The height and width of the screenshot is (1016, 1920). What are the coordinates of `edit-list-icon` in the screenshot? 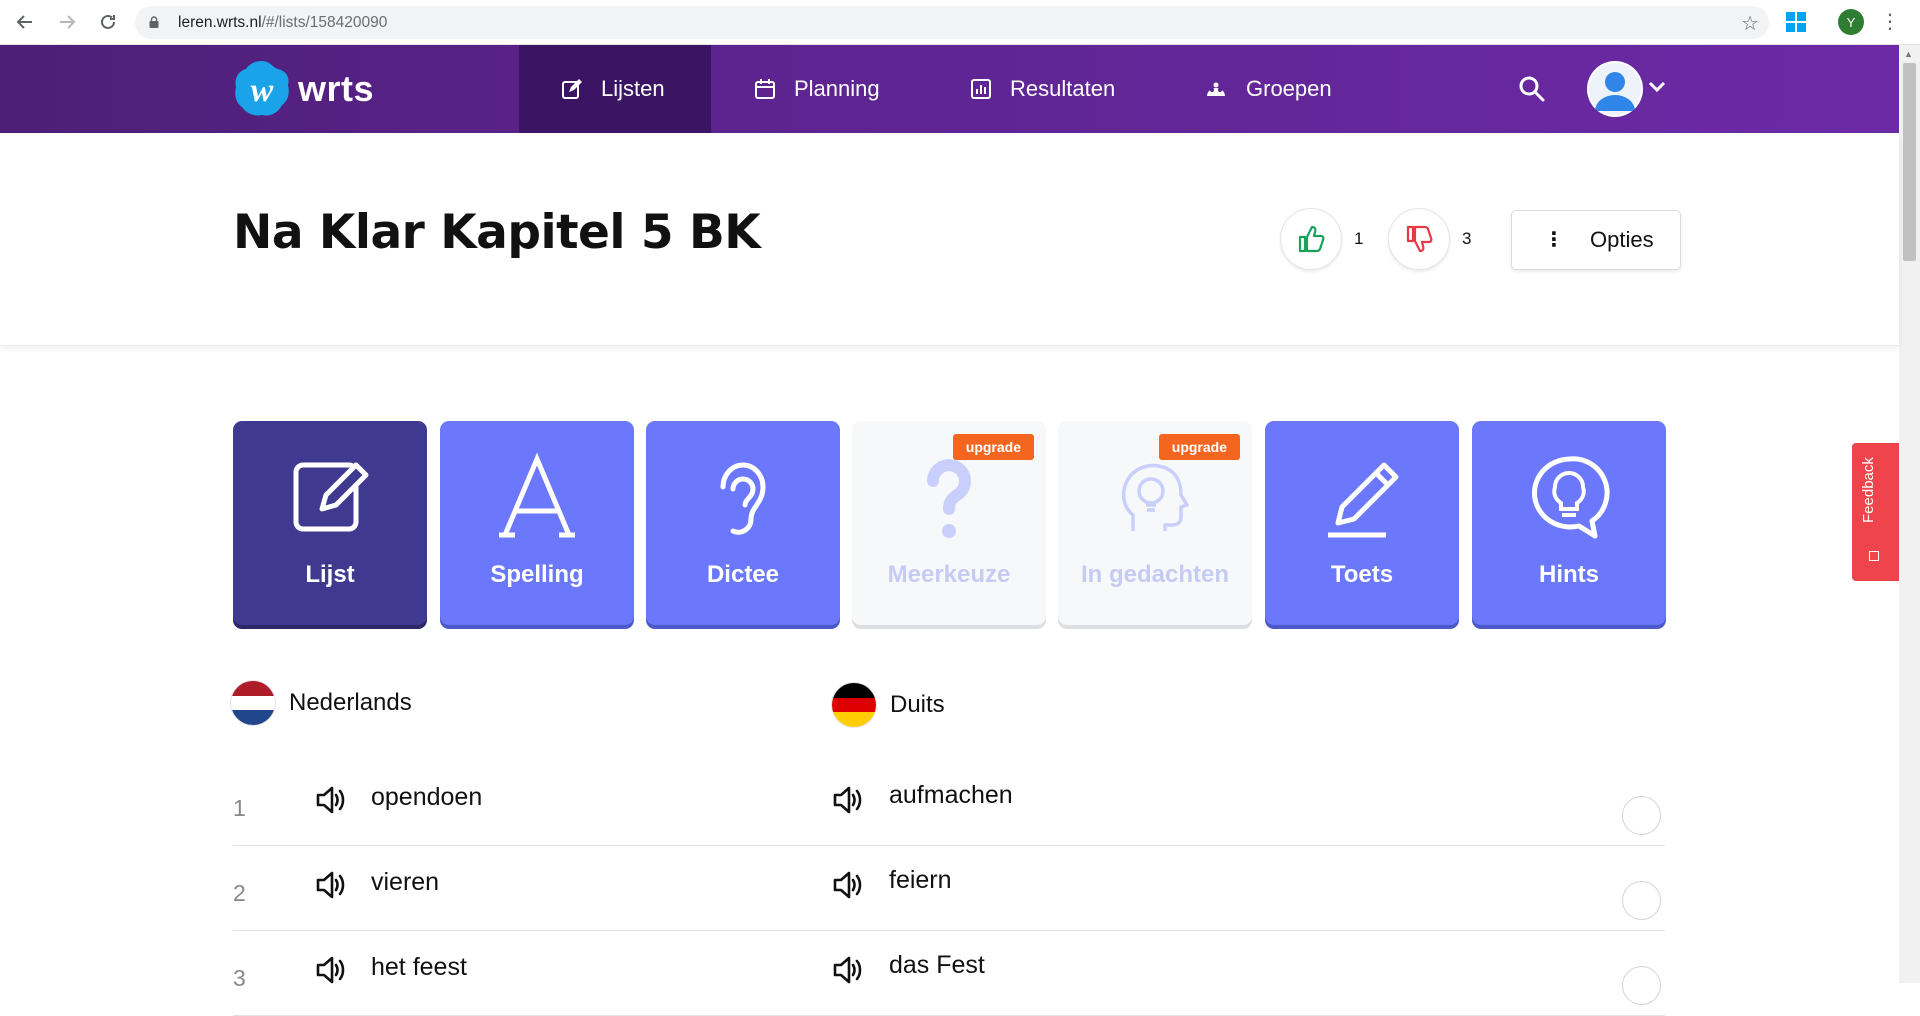 It's located at (330, 497).